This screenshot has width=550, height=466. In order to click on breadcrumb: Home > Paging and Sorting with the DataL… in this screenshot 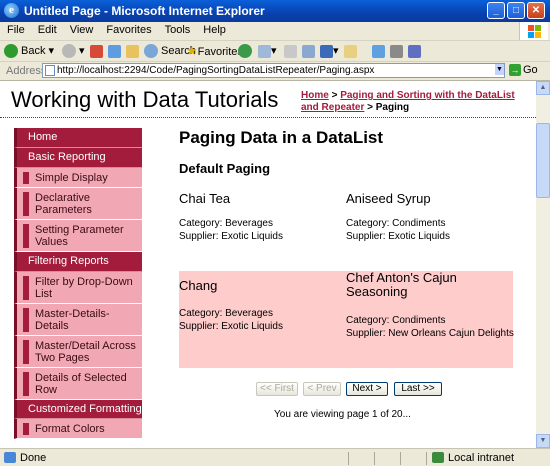, I will do `click(408, 101)`.